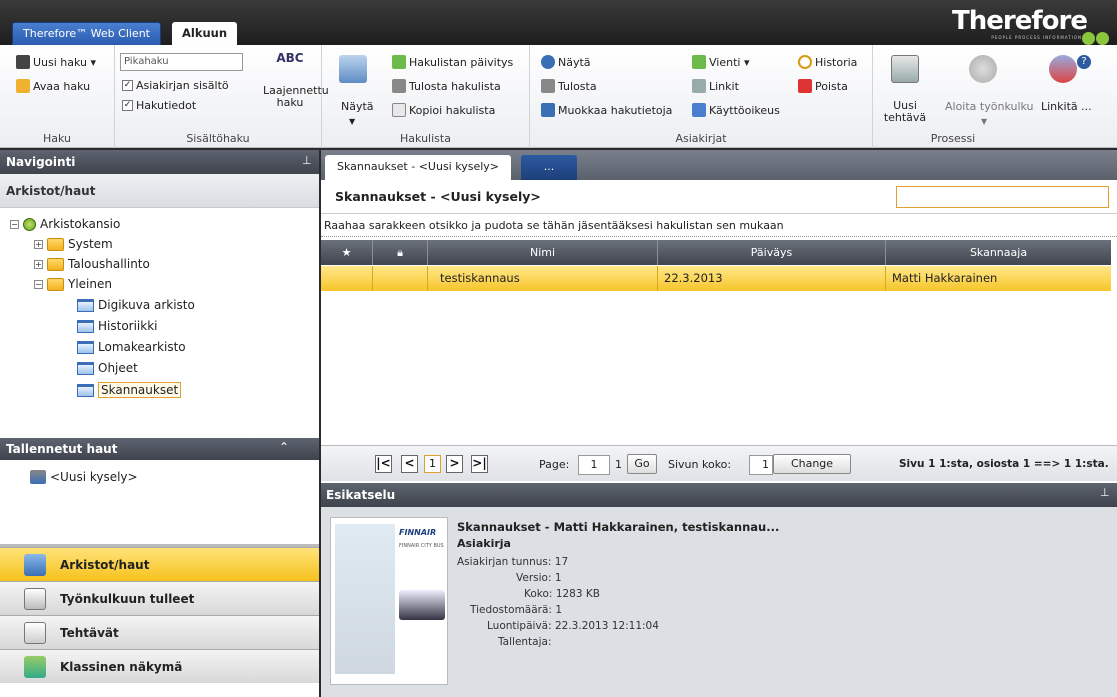 The image size is (1117, 697). Describe the element at coordinates (720, 62) in the screenshot. I see `export-button: Vienti ▾` at that location.